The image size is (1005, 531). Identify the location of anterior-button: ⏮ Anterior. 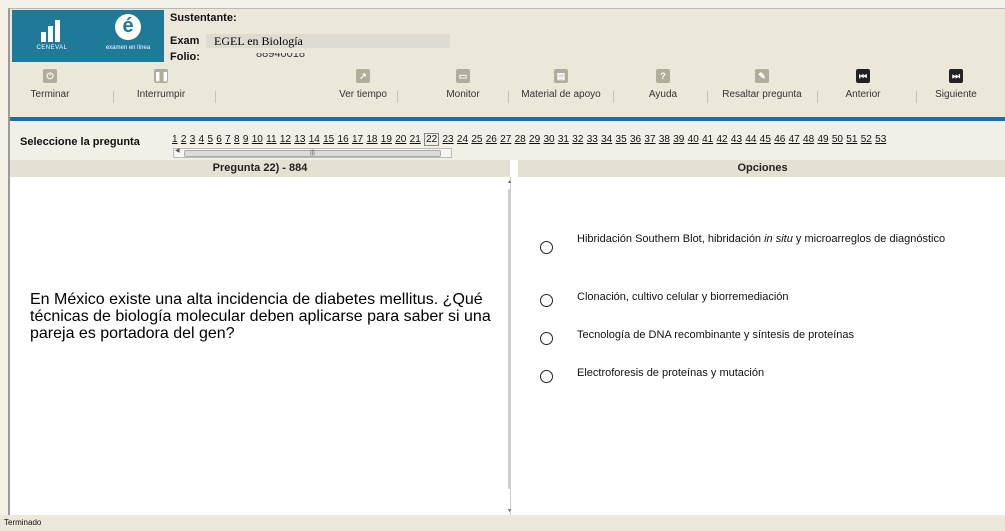
(863, 90).